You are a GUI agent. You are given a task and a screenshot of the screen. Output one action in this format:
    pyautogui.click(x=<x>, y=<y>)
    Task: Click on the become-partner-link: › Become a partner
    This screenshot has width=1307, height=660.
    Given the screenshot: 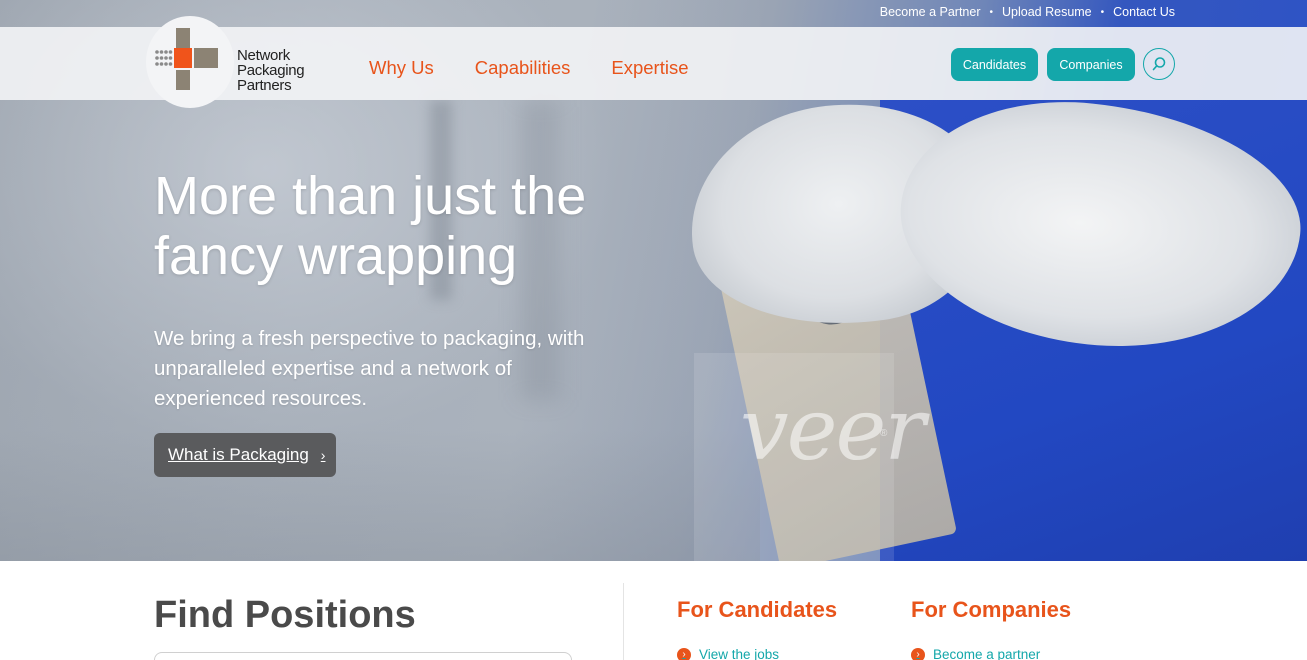 What is the action you would take?
    pyautogui.click(x=975, y=653)
    